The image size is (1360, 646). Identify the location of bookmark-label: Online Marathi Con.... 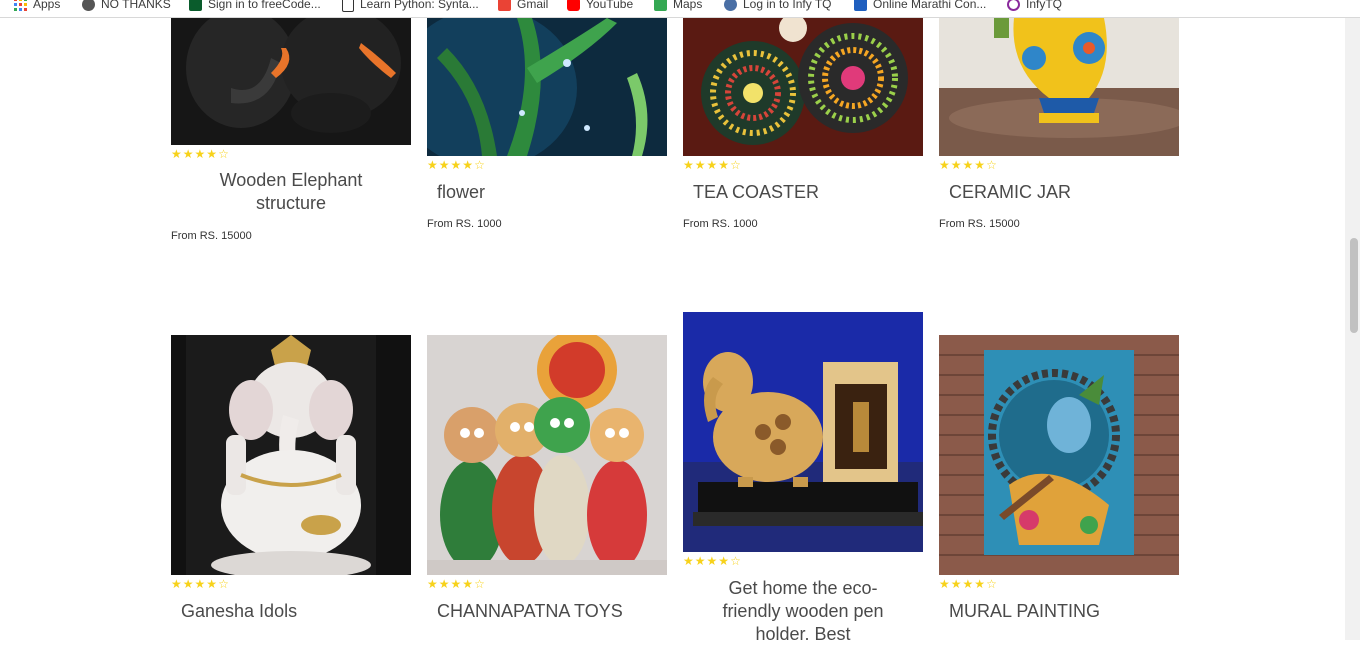
(930, 5).